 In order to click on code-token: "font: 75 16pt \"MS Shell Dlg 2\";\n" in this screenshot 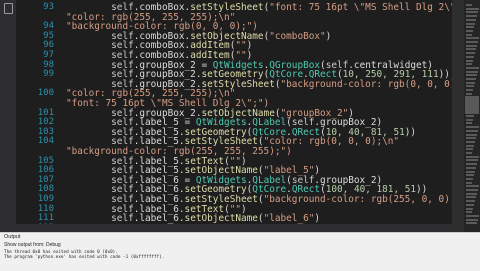, I will do `click(360, 7)`.